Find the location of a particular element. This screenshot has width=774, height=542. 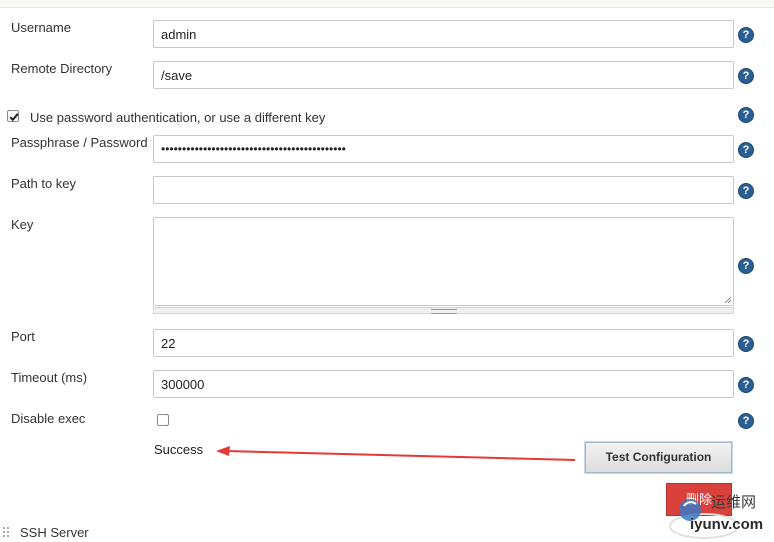

watermark-site-text: 运维网 is located at coordinates (734, 502).